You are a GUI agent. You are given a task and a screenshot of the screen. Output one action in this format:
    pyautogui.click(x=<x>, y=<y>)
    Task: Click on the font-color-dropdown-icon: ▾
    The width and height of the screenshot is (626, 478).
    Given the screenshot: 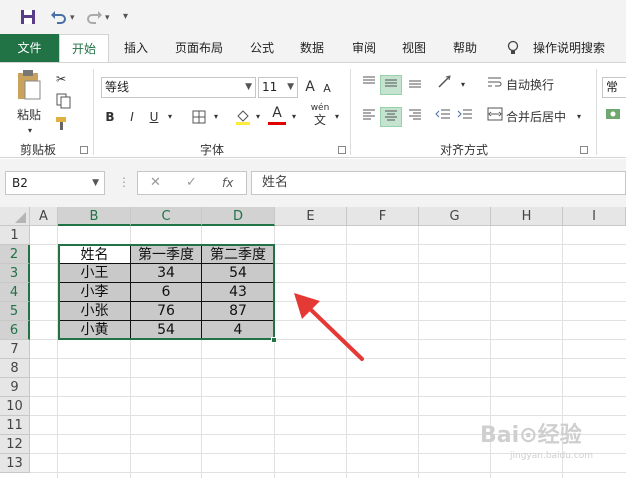 What is the action you would take?
    pyautogui.click(x=294, y=117)
    